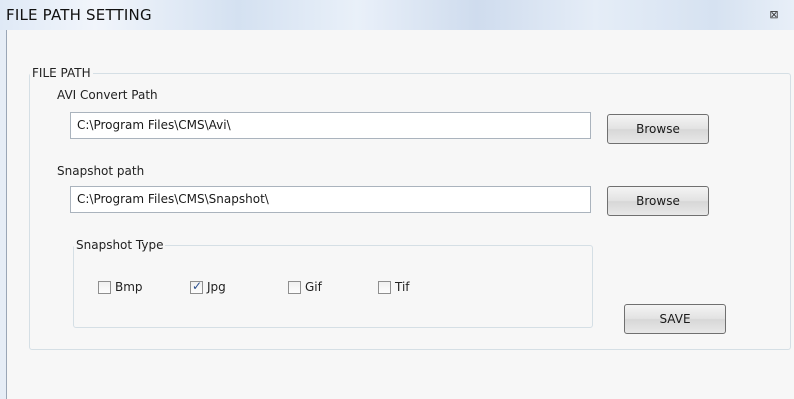 Image resolution: width=794 pixels, height=399 pixels. What do you see at coordinates (120, 245) in the screenshot?
I see `snapshot-type-legend: Snapshot Type` at bounding box center [120, 245].